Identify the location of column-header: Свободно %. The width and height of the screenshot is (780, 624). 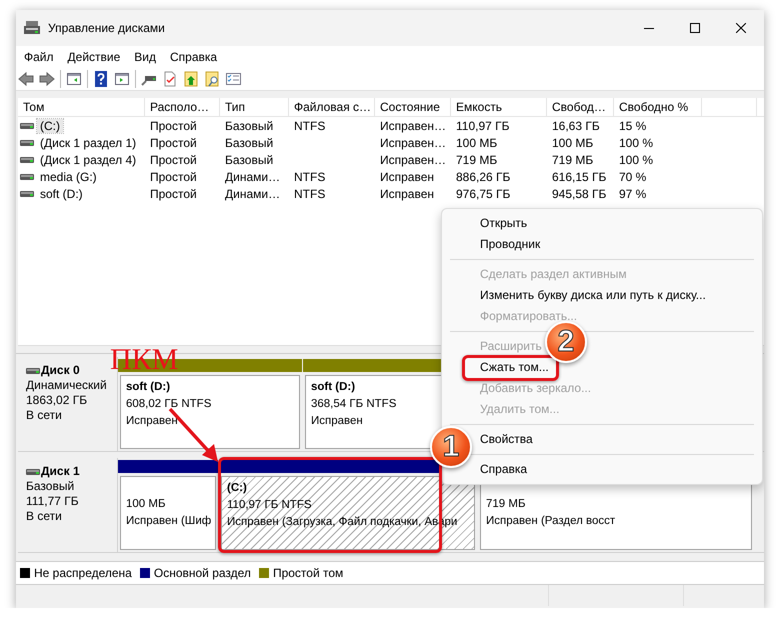
(658, 107).